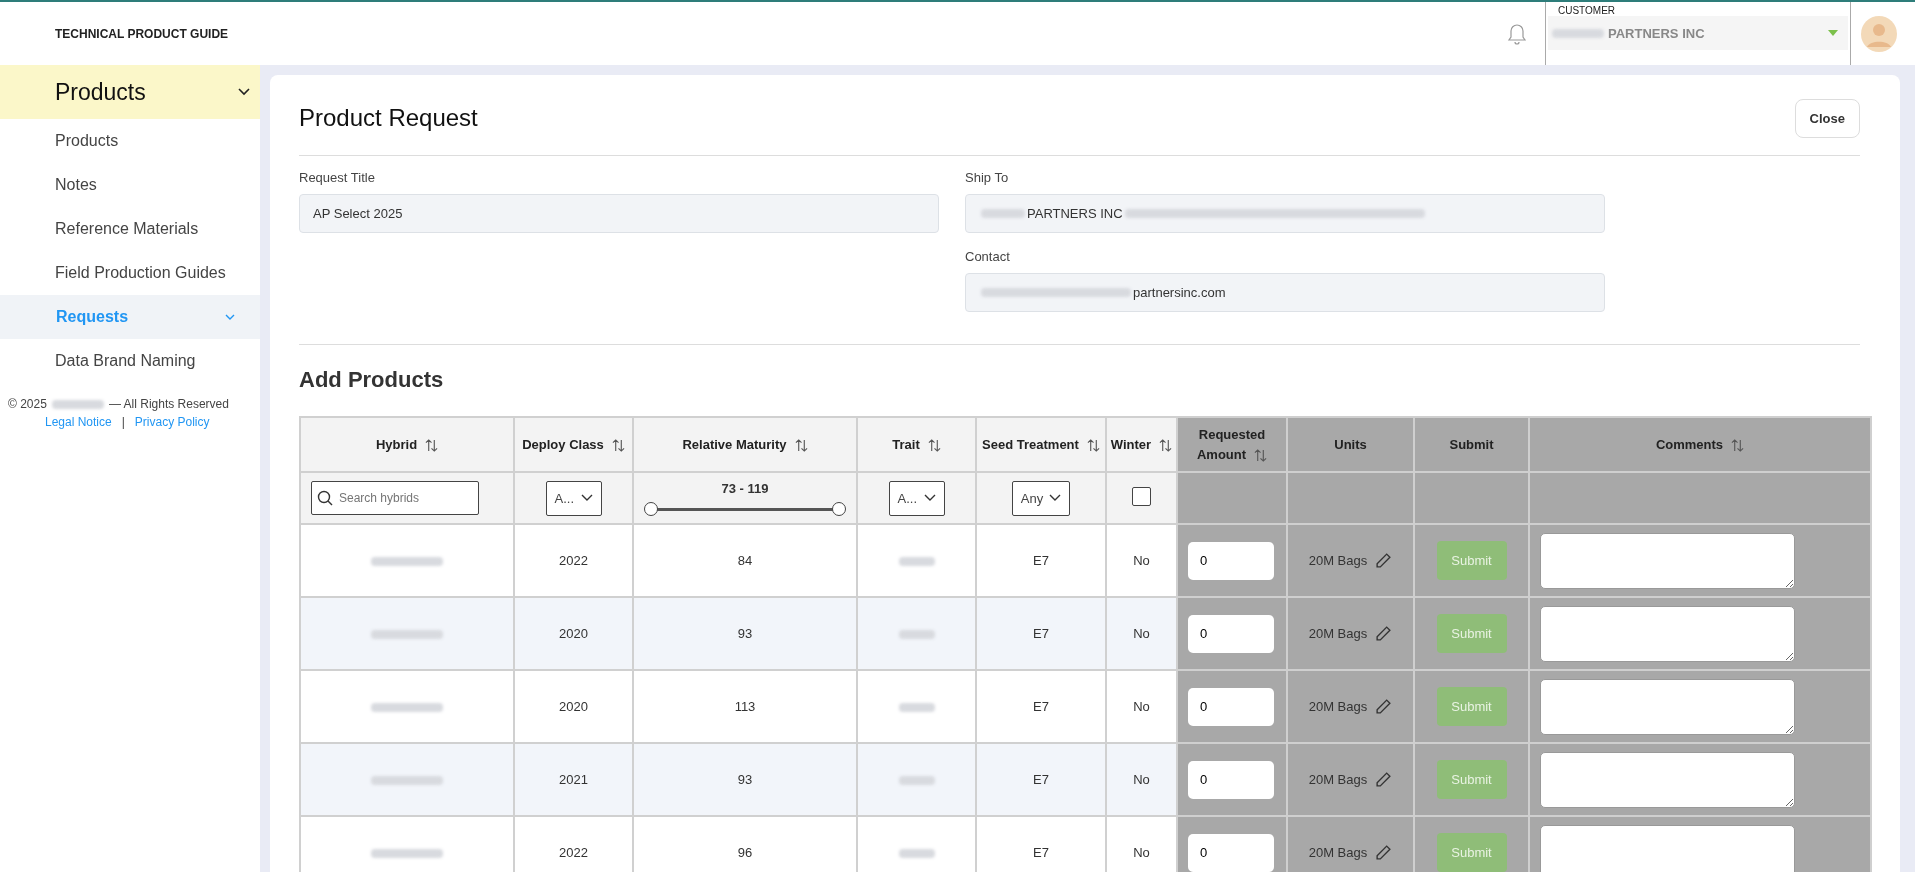 This screenshot has width=1915, height=872. What do you see at coordinates (142, 33) in the screenshot?
I see `app-title: TECHNICAL PRODUCT GUIDE` at bounding box center [142, 33].